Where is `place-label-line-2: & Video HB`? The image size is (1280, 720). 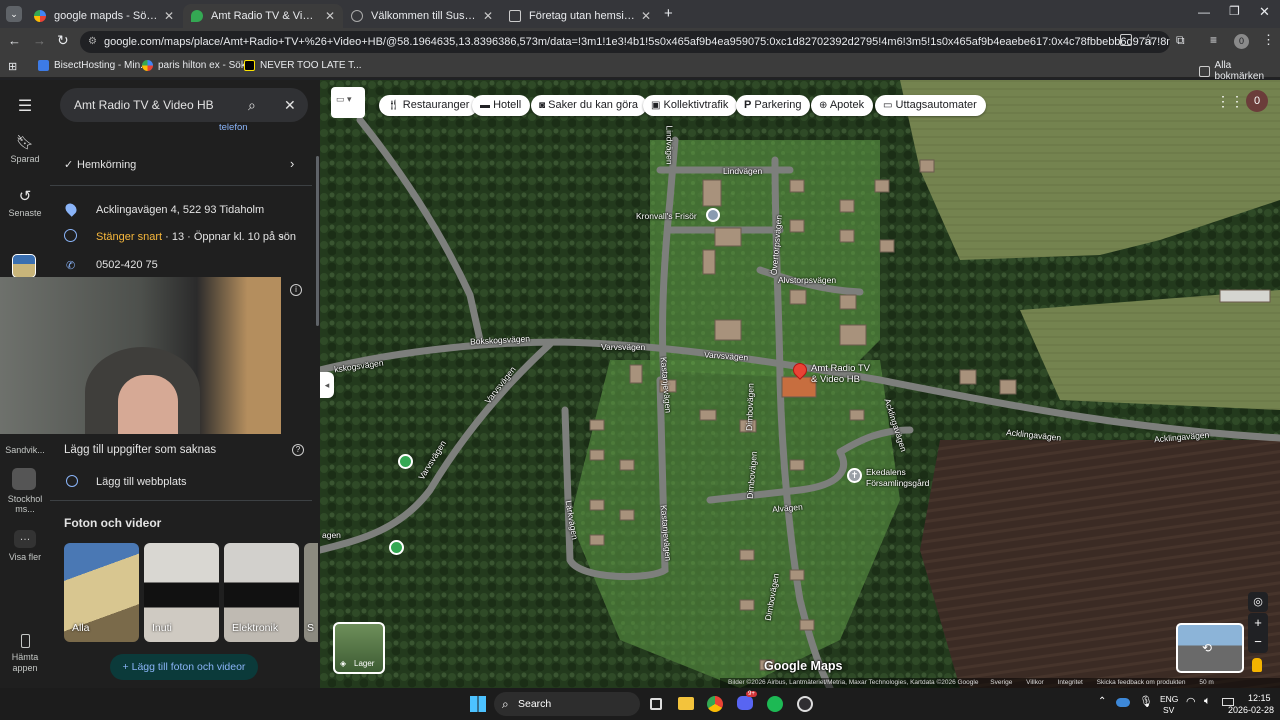
place-label-line-2: & Video HB is located at coordinates (835, 379).